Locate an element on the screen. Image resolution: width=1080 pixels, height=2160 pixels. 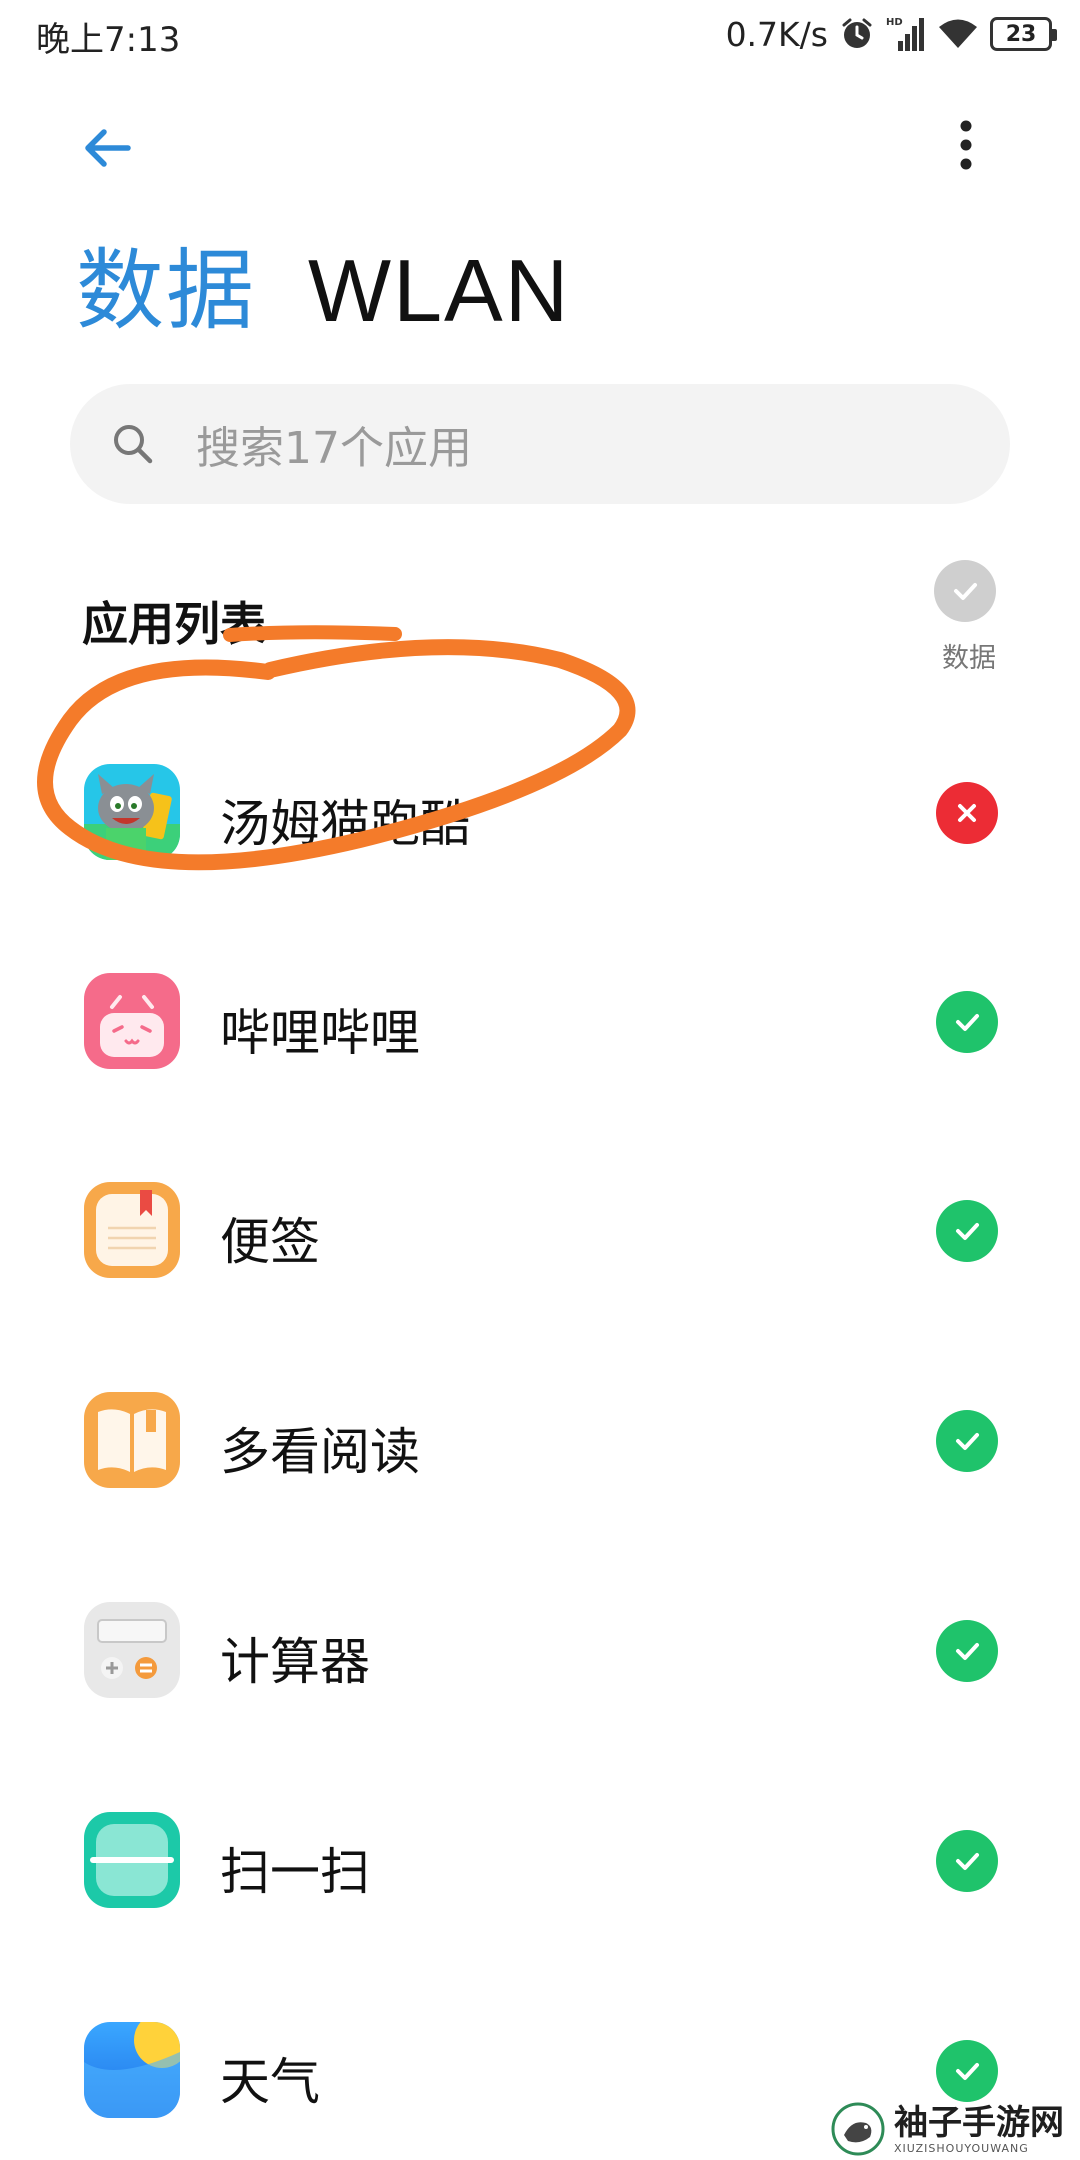
app-name: 哔哩哔哩 is located at coordinates (320, 1033).